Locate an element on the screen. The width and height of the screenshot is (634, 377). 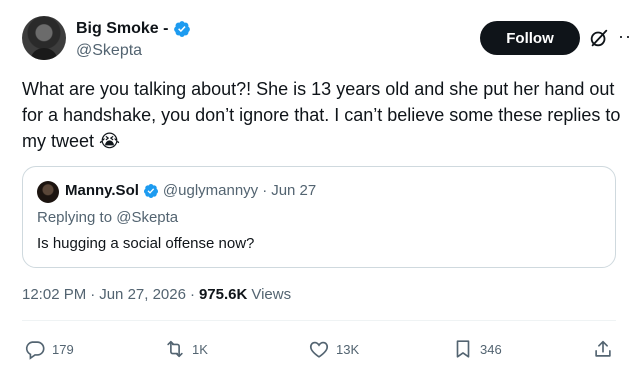
views-count: 975.6K is located at coordinates (223, 294).